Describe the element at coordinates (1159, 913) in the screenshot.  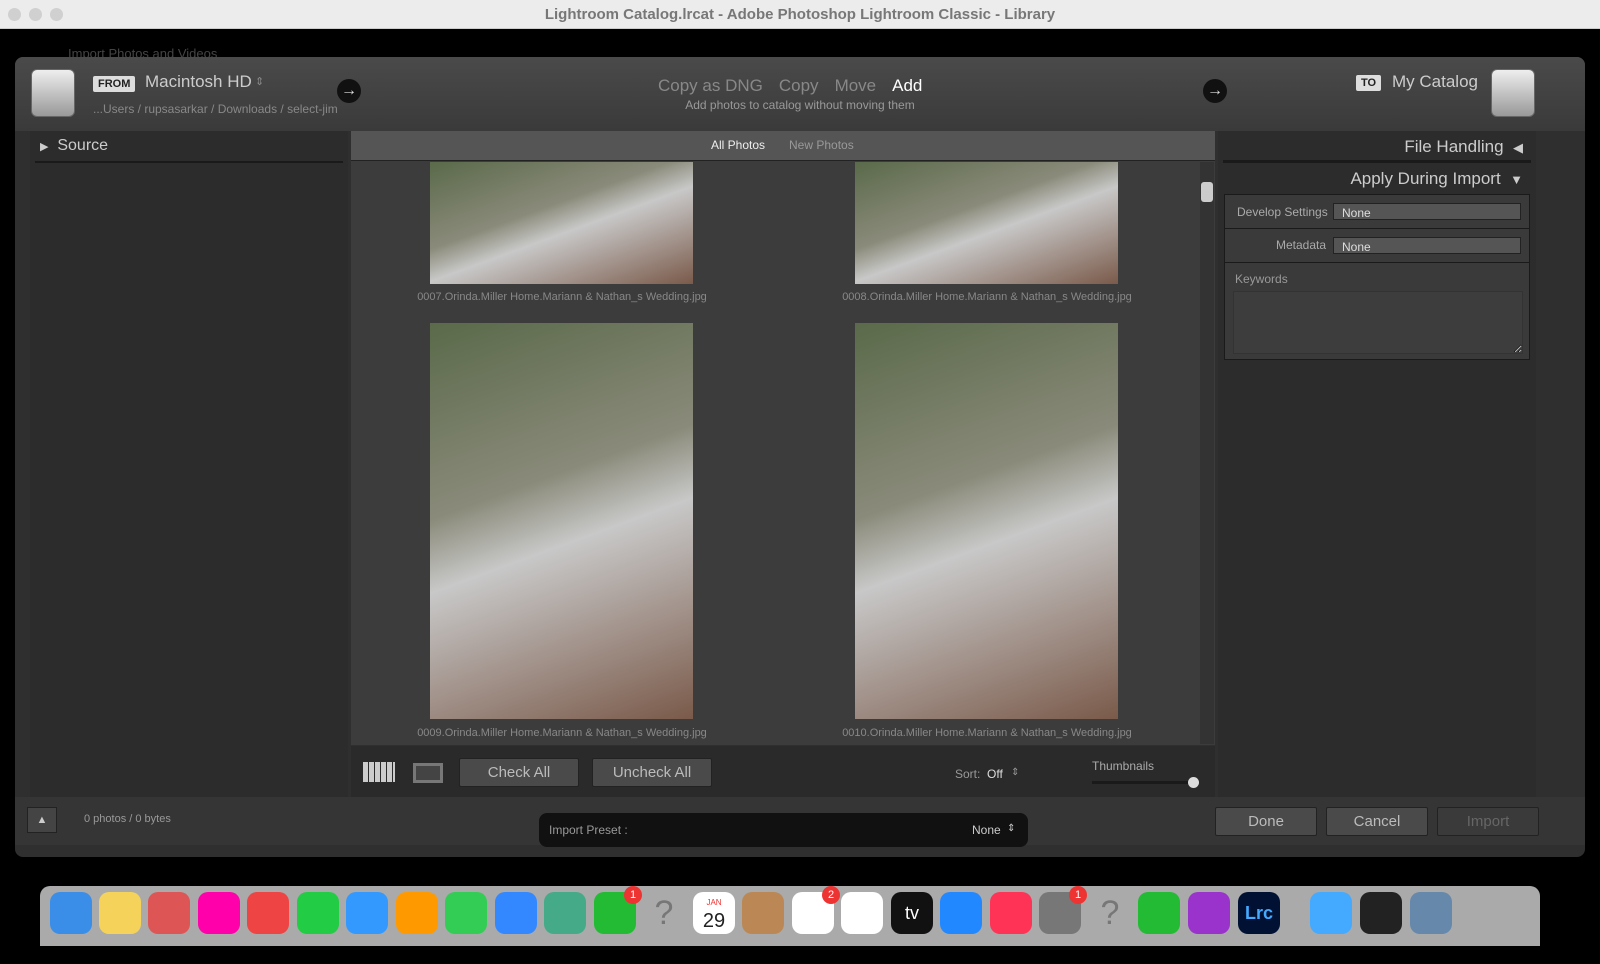
I see `dock-numbers-icon` at that location.